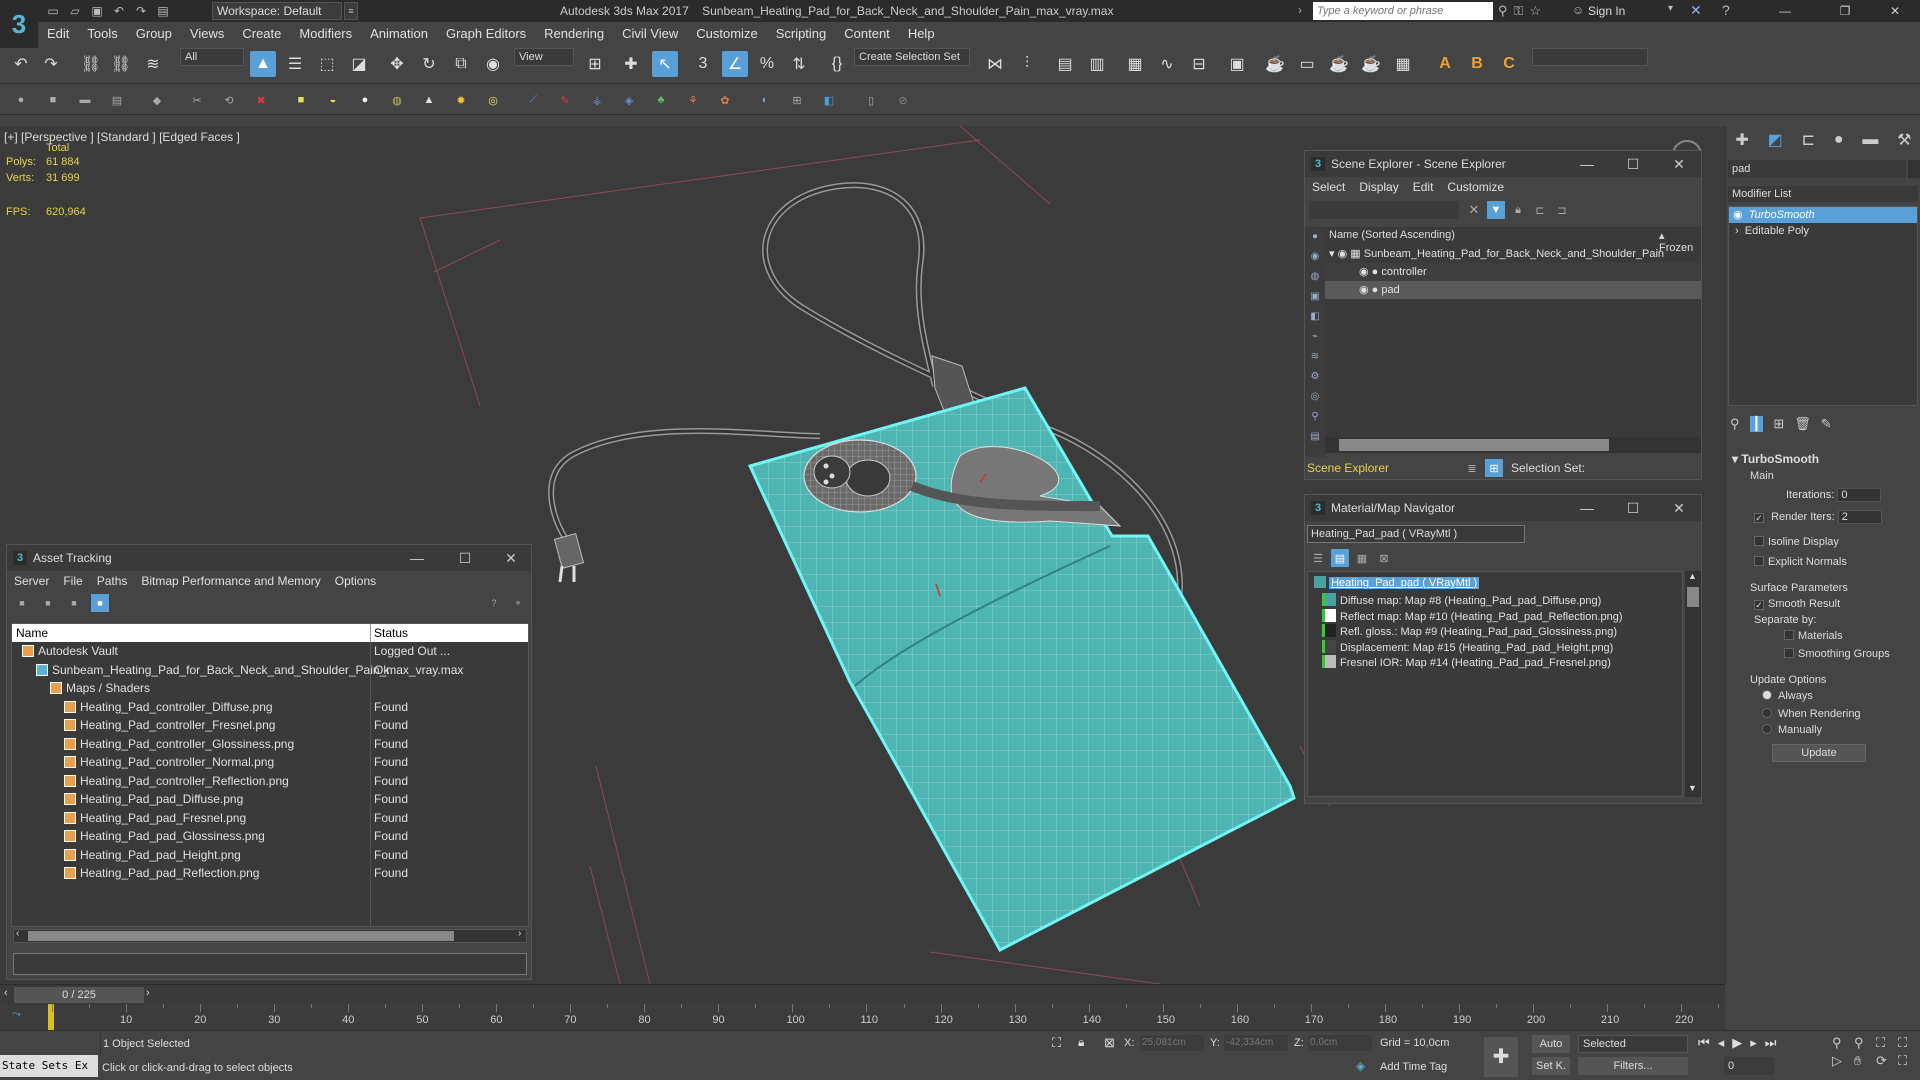  Describe the element at coordinates (270, 688) in the screenshot. I see `asset-row: Maps / Shaders` at that location.